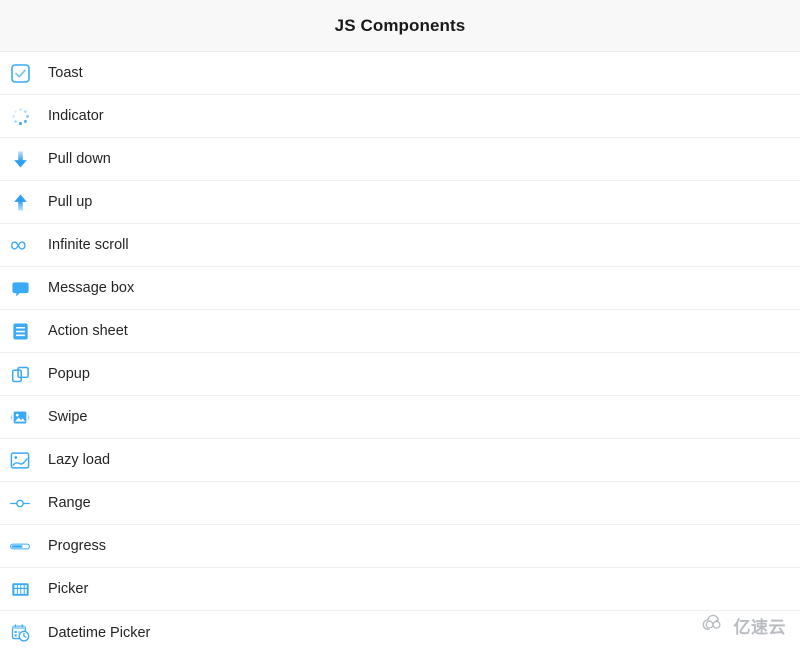 This screenshot has width=800, height=654. I want to click on image-swipe-icon, so click(20, 417).